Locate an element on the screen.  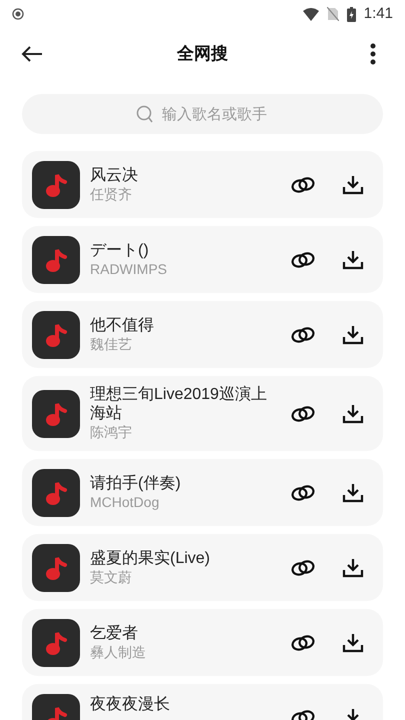
status-time: 1:41 is located at coordinates (378, 14).